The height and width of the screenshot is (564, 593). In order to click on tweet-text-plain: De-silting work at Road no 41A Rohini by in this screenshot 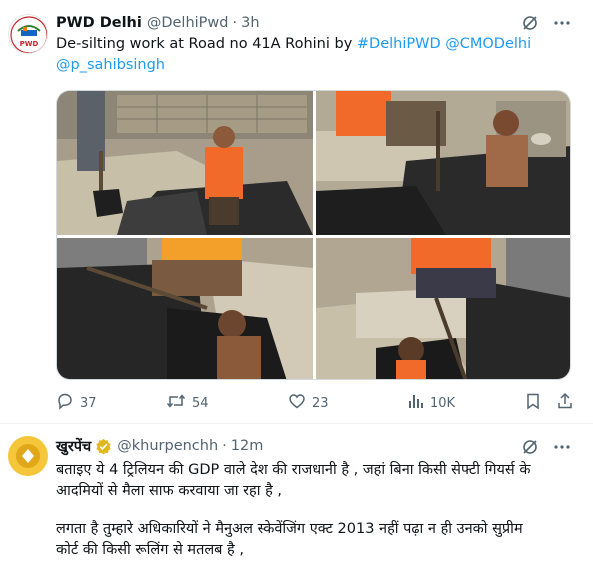, I will do `click(206, 44)`.